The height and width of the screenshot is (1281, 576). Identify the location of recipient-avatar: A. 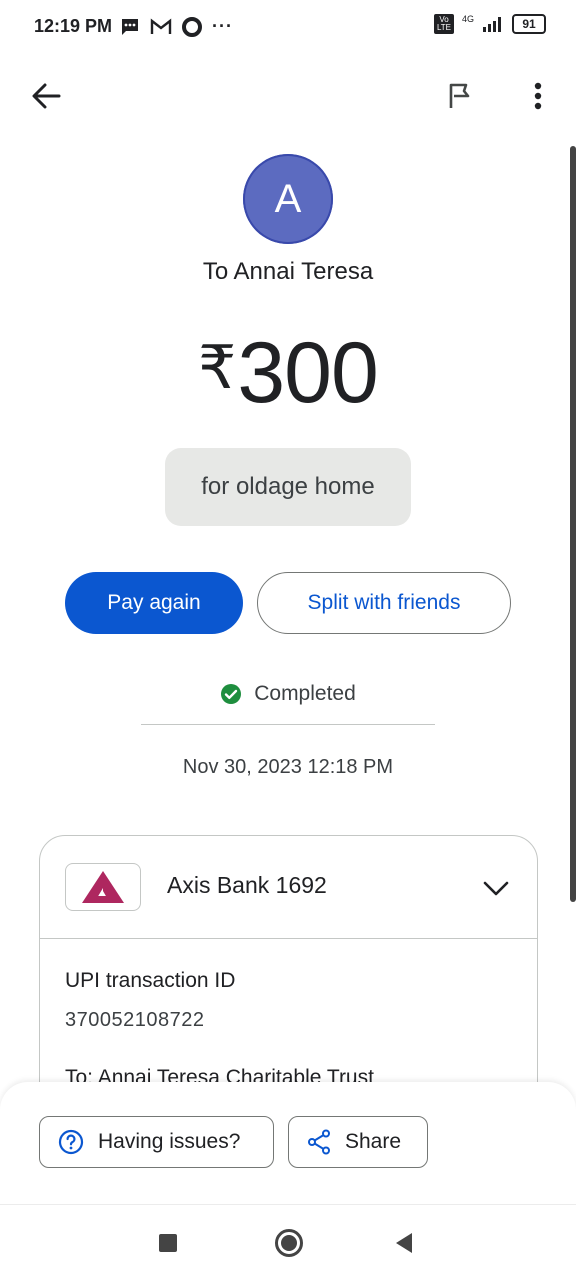
(288, 199).